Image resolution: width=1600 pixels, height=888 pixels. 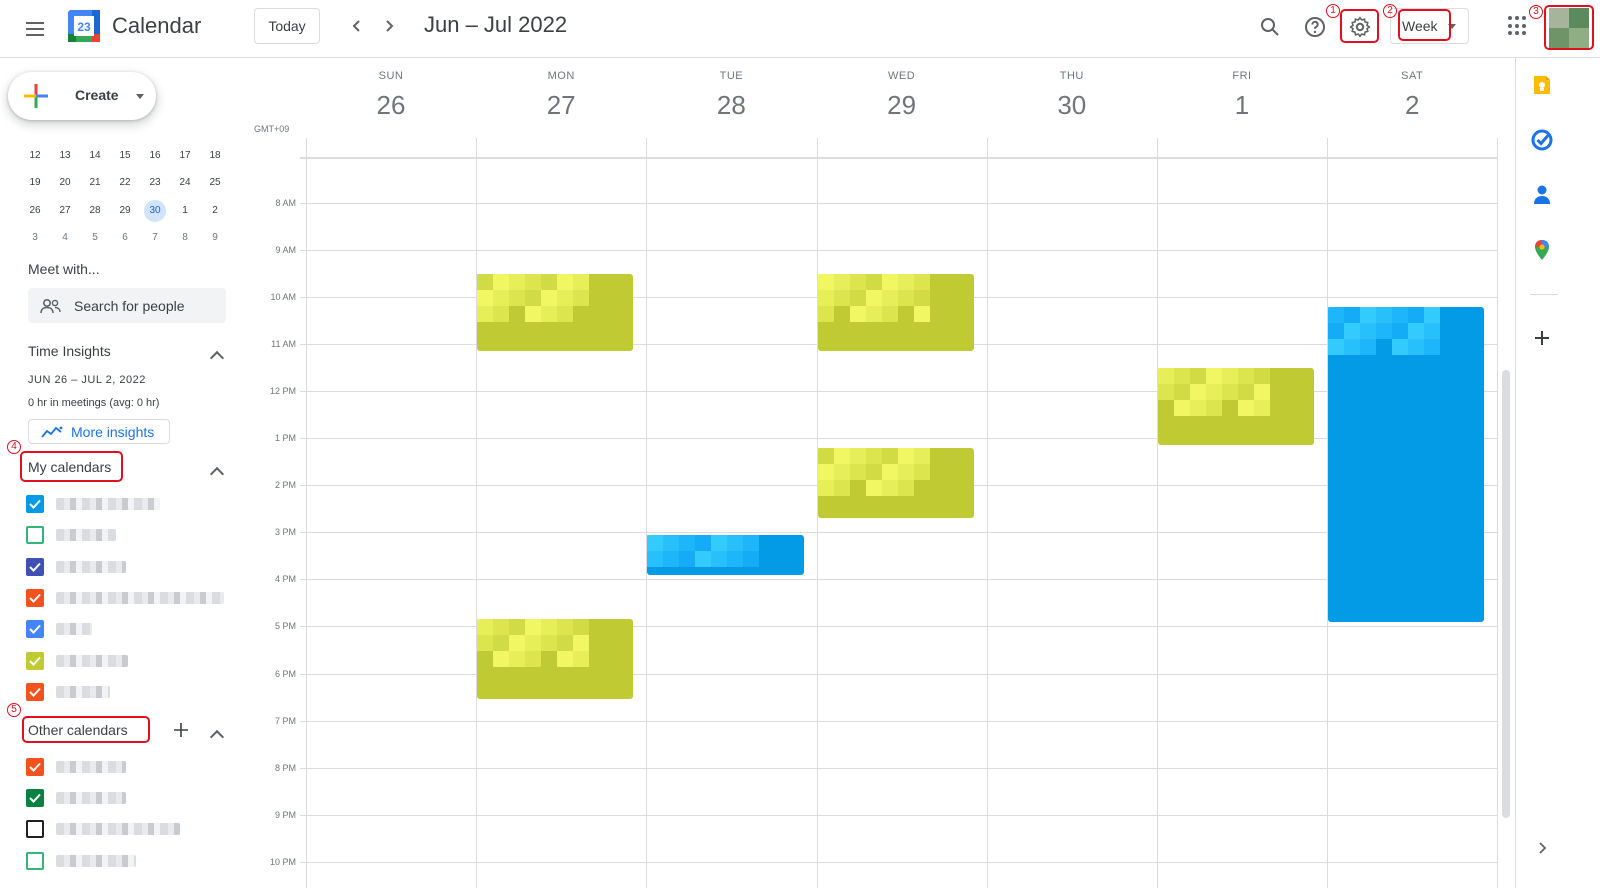 What do you see at coordinates (1242, 105) in the screenshot?
I see `day-number: 1` at bounding box center [1242, 105].